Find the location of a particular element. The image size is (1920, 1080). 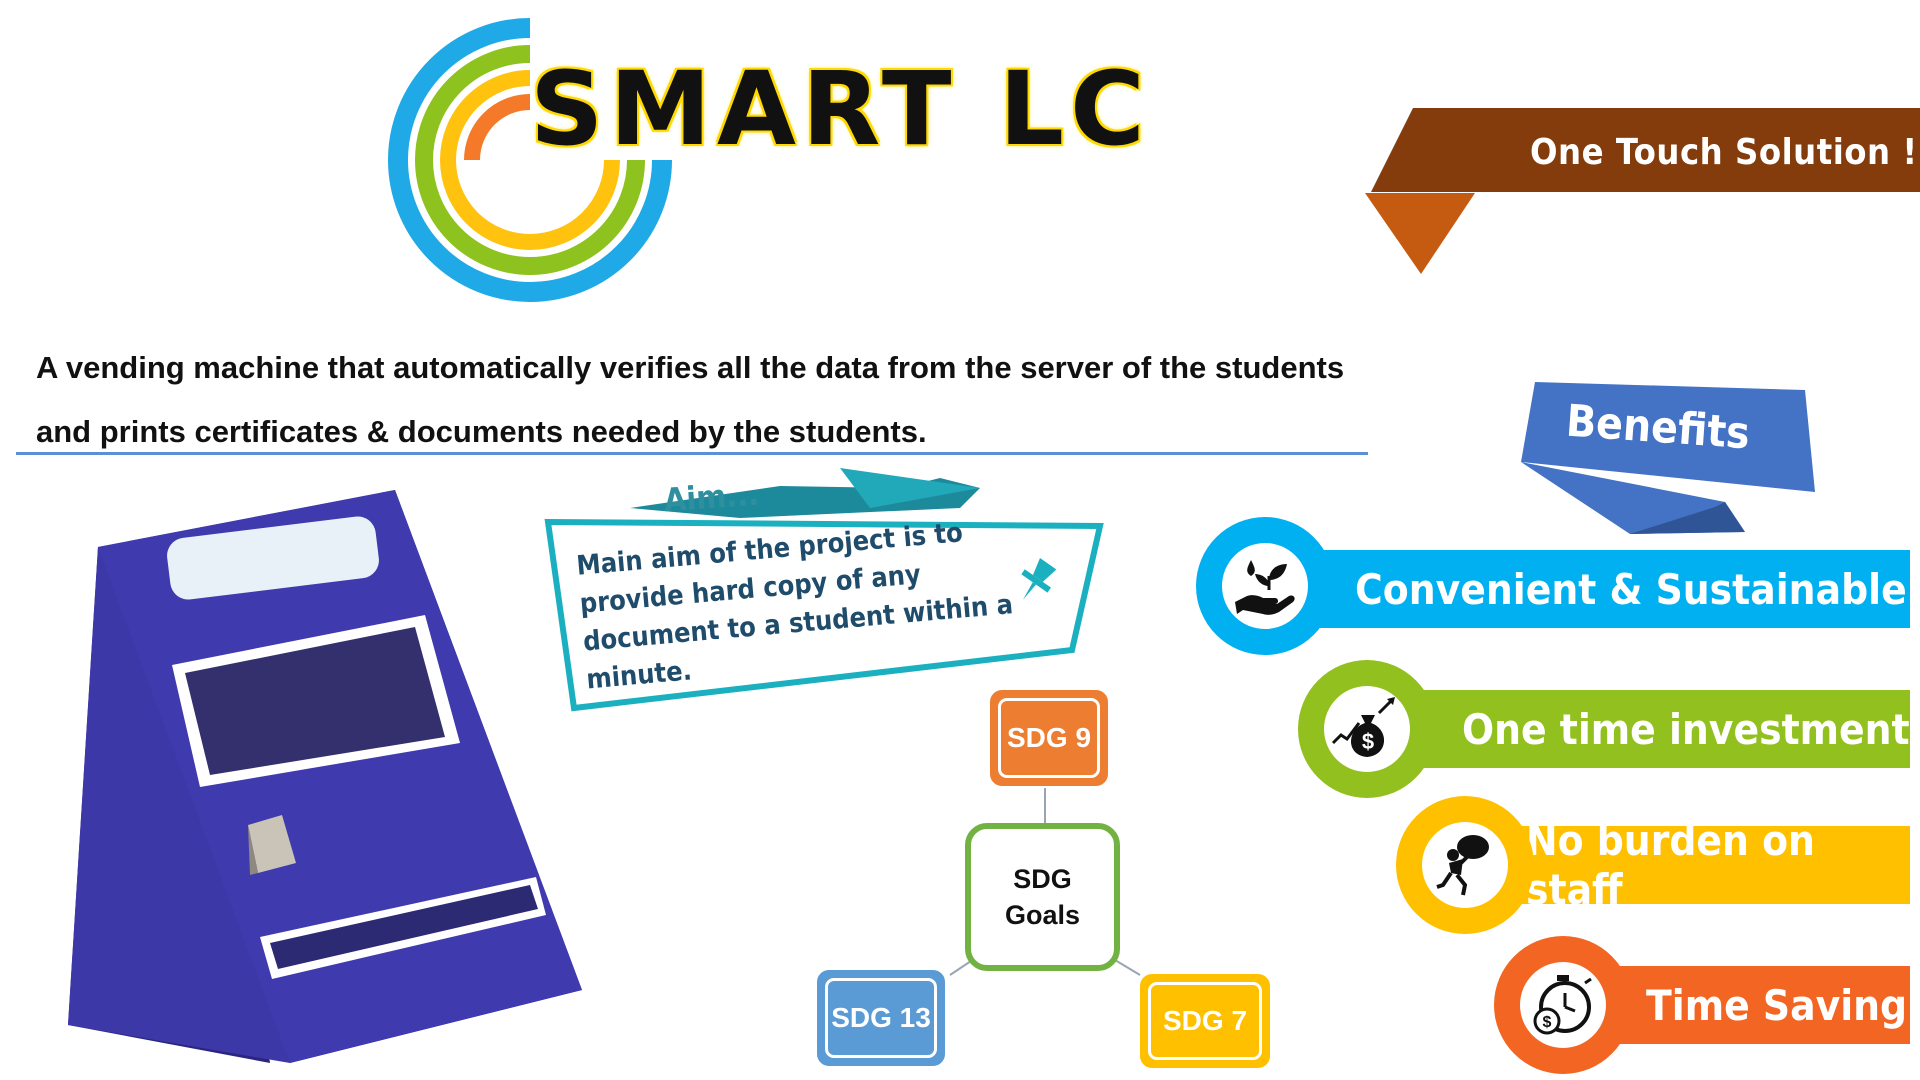

money-bag-icon: $ is located at coordinates (1363, 727).